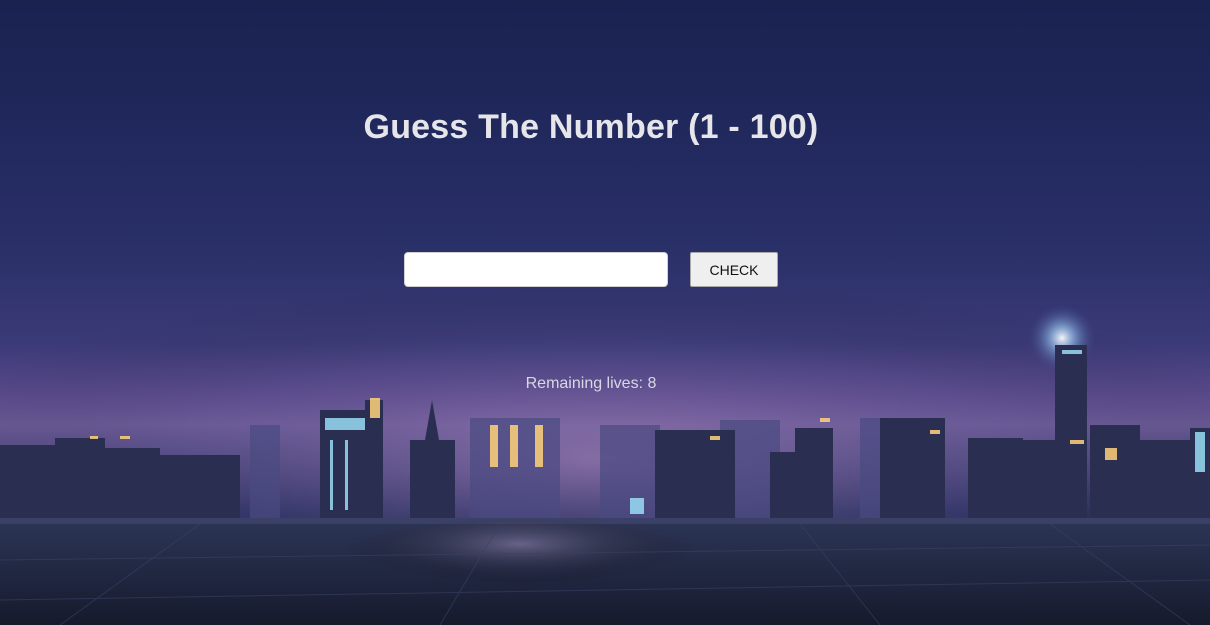 The image size is (1210, 625). What do you see at coordinates (591, 127) in the screenshot?
I see `page-title: Guess The Number (1 - 100)` at bounding box center [591, 127].